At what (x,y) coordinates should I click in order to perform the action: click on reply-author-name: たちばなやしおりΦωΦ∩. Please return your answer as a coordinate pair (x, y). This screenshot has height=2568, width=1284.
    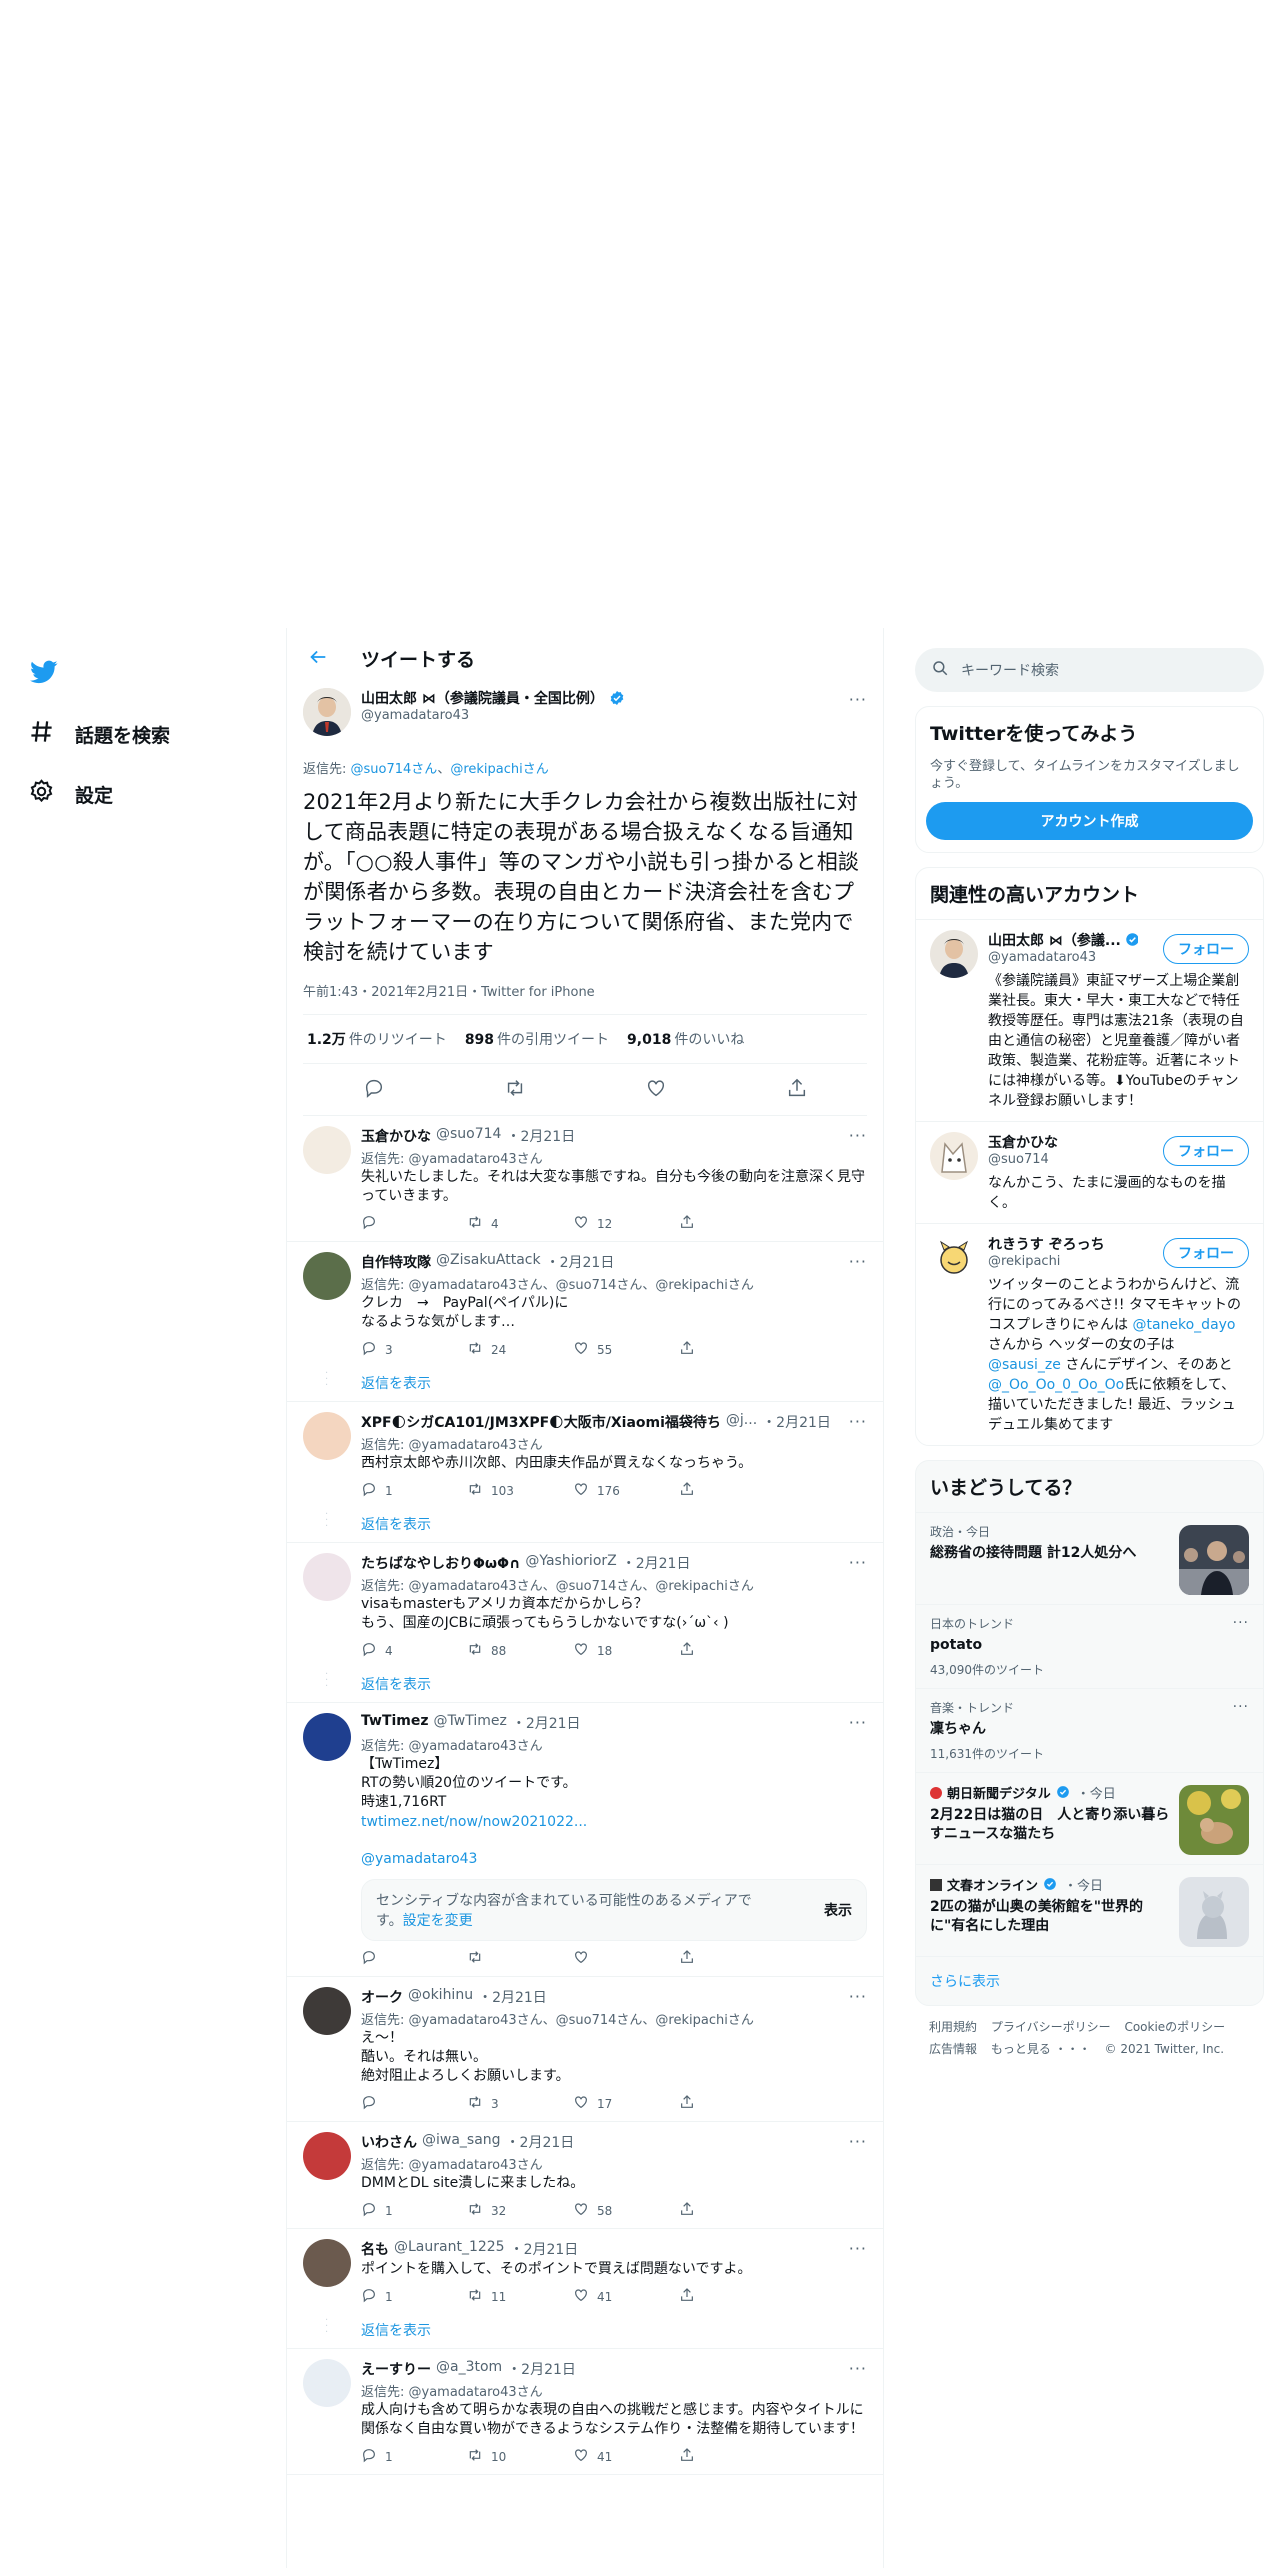
    Looking at the image, I should click on (440, 1563).